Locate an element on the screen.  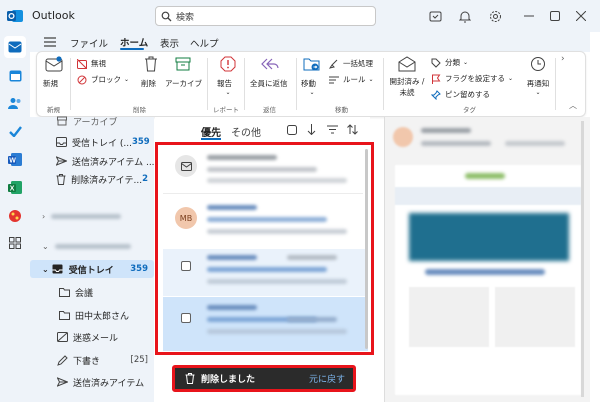
delete-button: 削除 is located at coordinates (151, 72).